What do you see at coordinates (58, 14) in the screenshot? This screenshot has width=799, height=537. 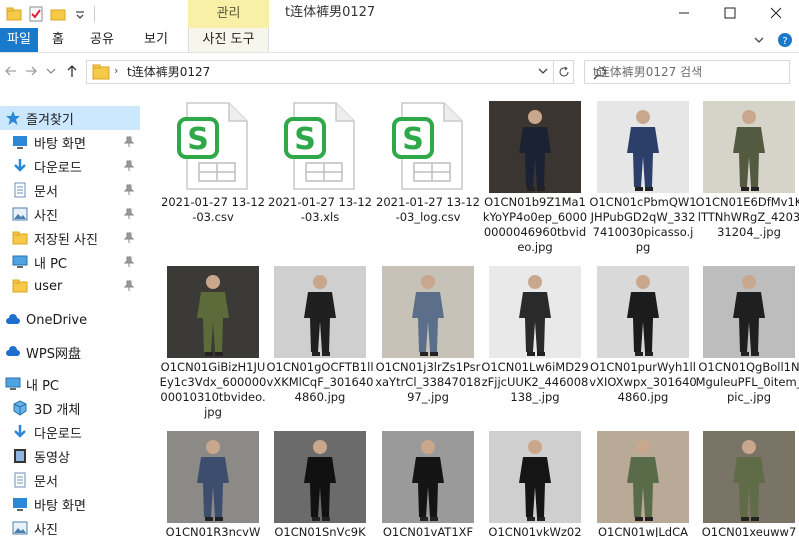 I see `new-folder-icon` at bounding box center [58, 14].